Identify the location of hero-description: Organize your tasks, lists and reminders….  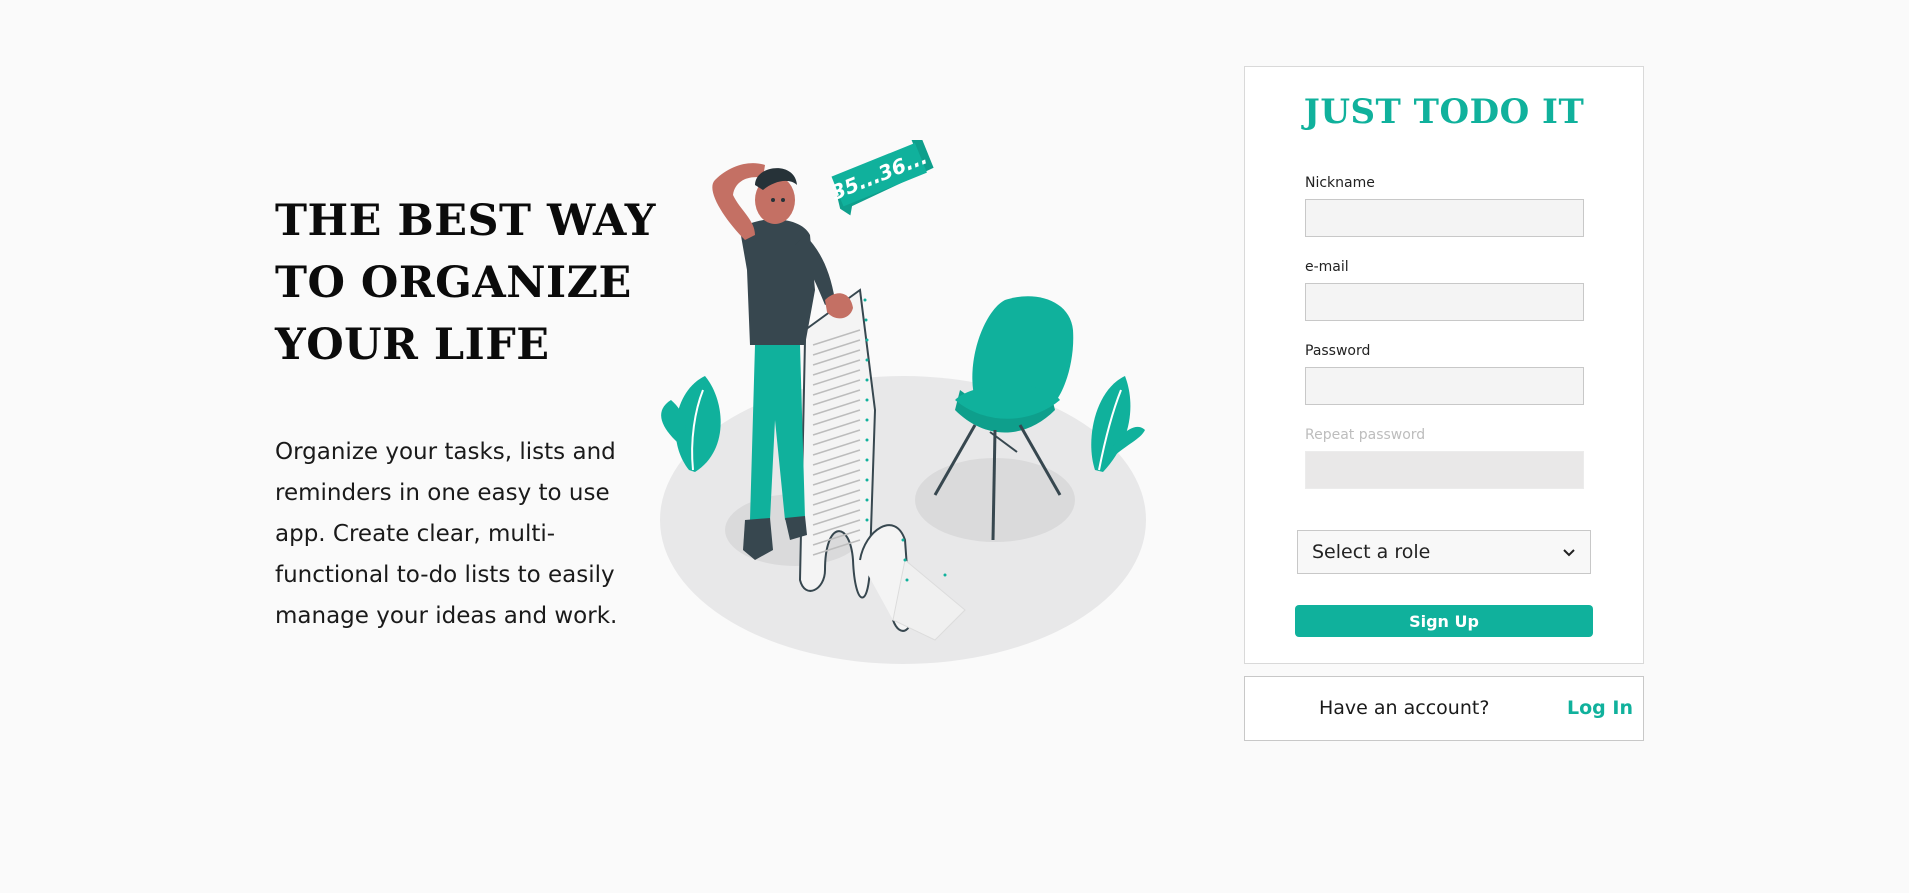
(446, 534).